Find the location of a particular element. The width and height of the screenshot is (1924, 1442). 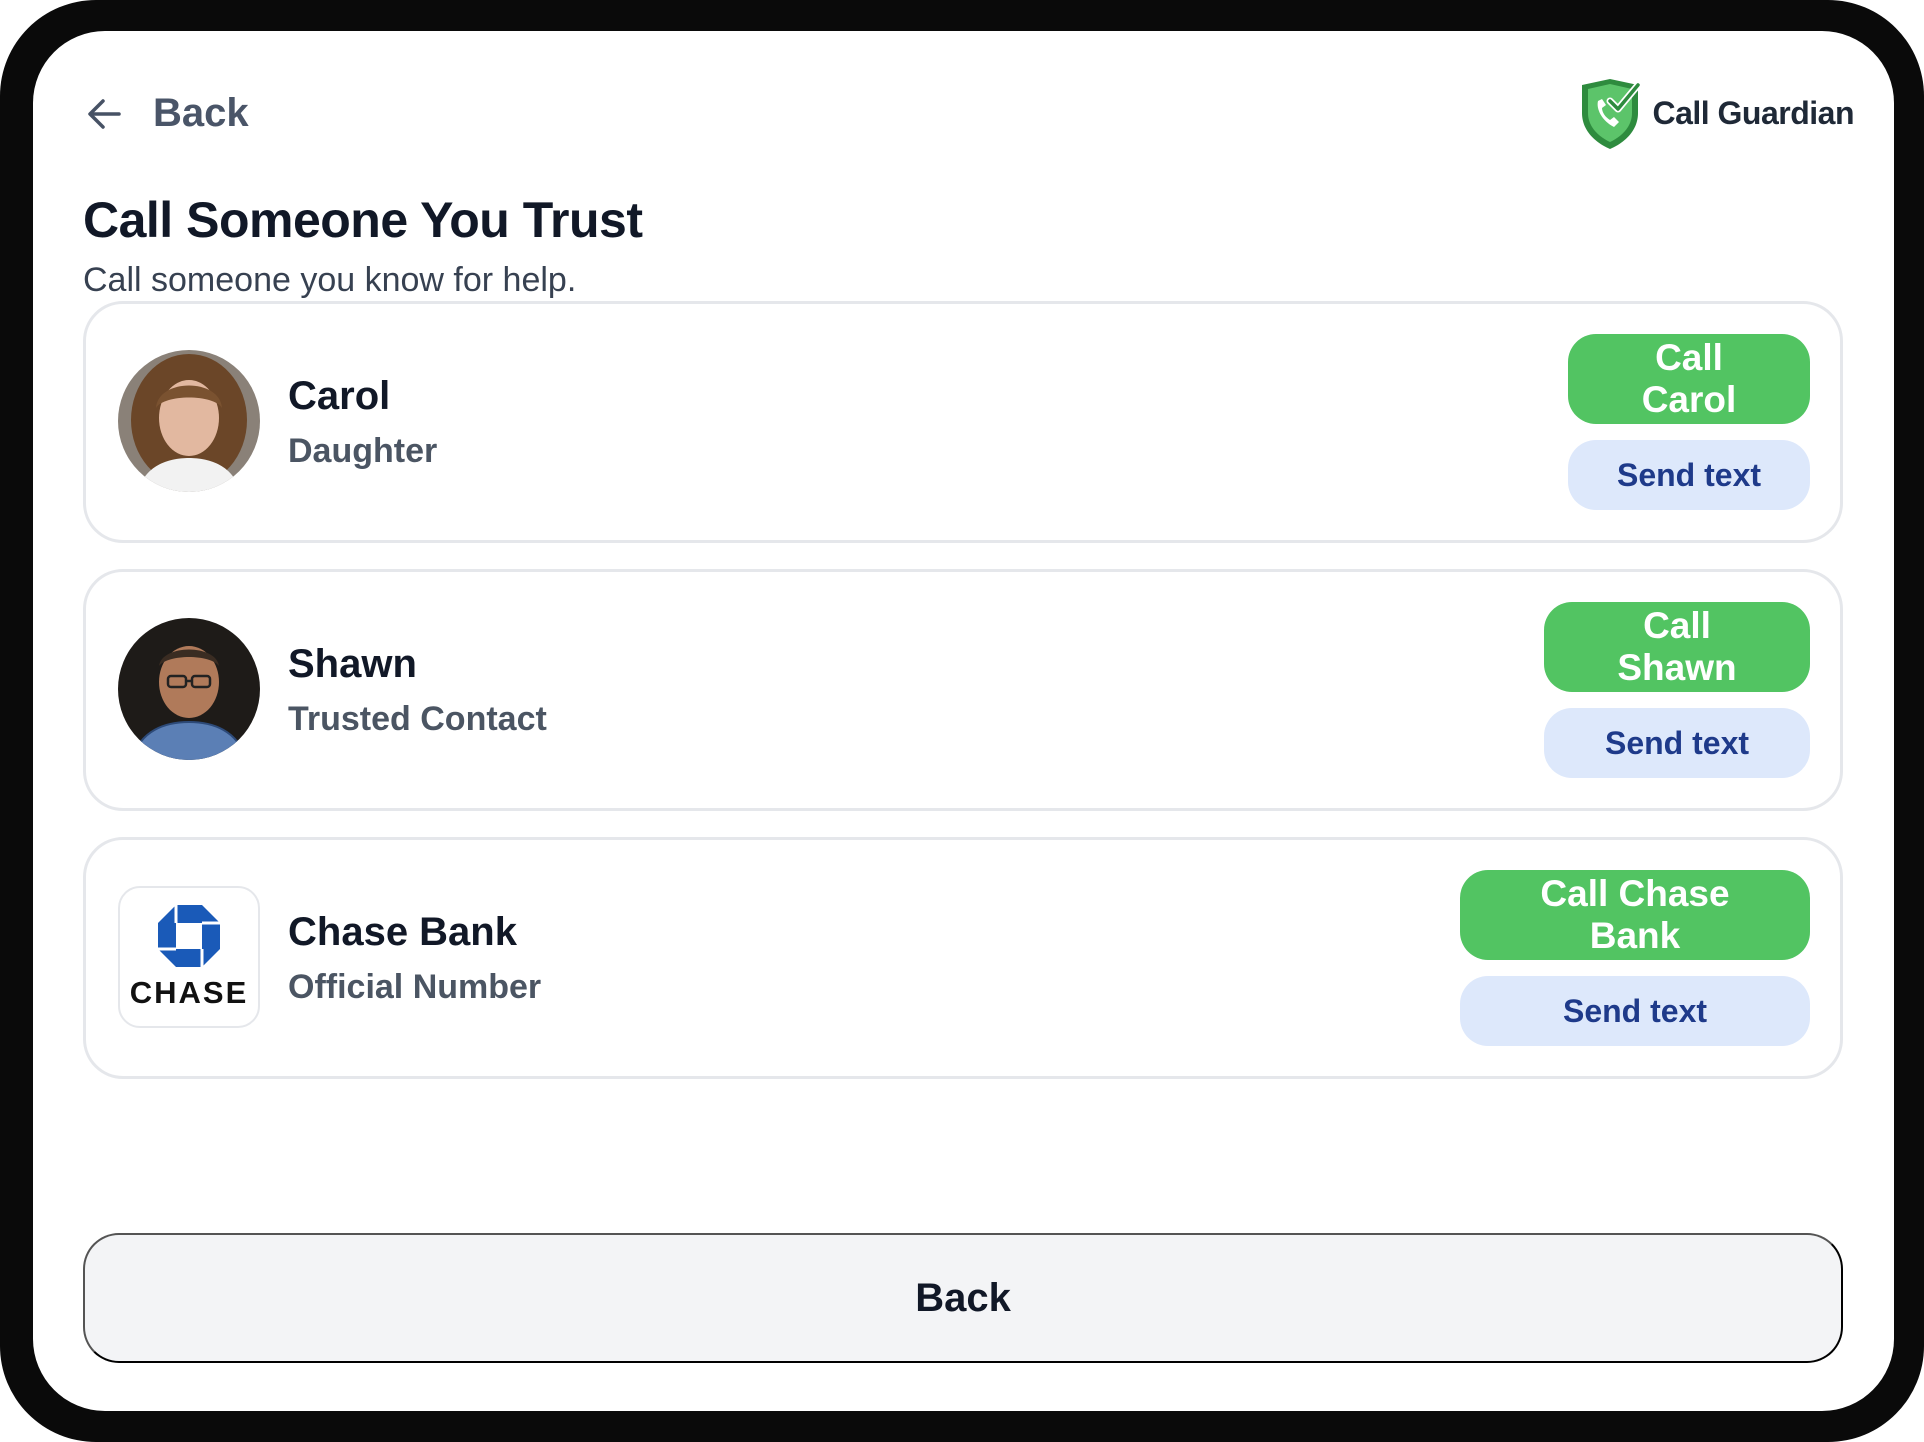

call-shawn-button: Call Shawn is located at coordinates (1677, 647).